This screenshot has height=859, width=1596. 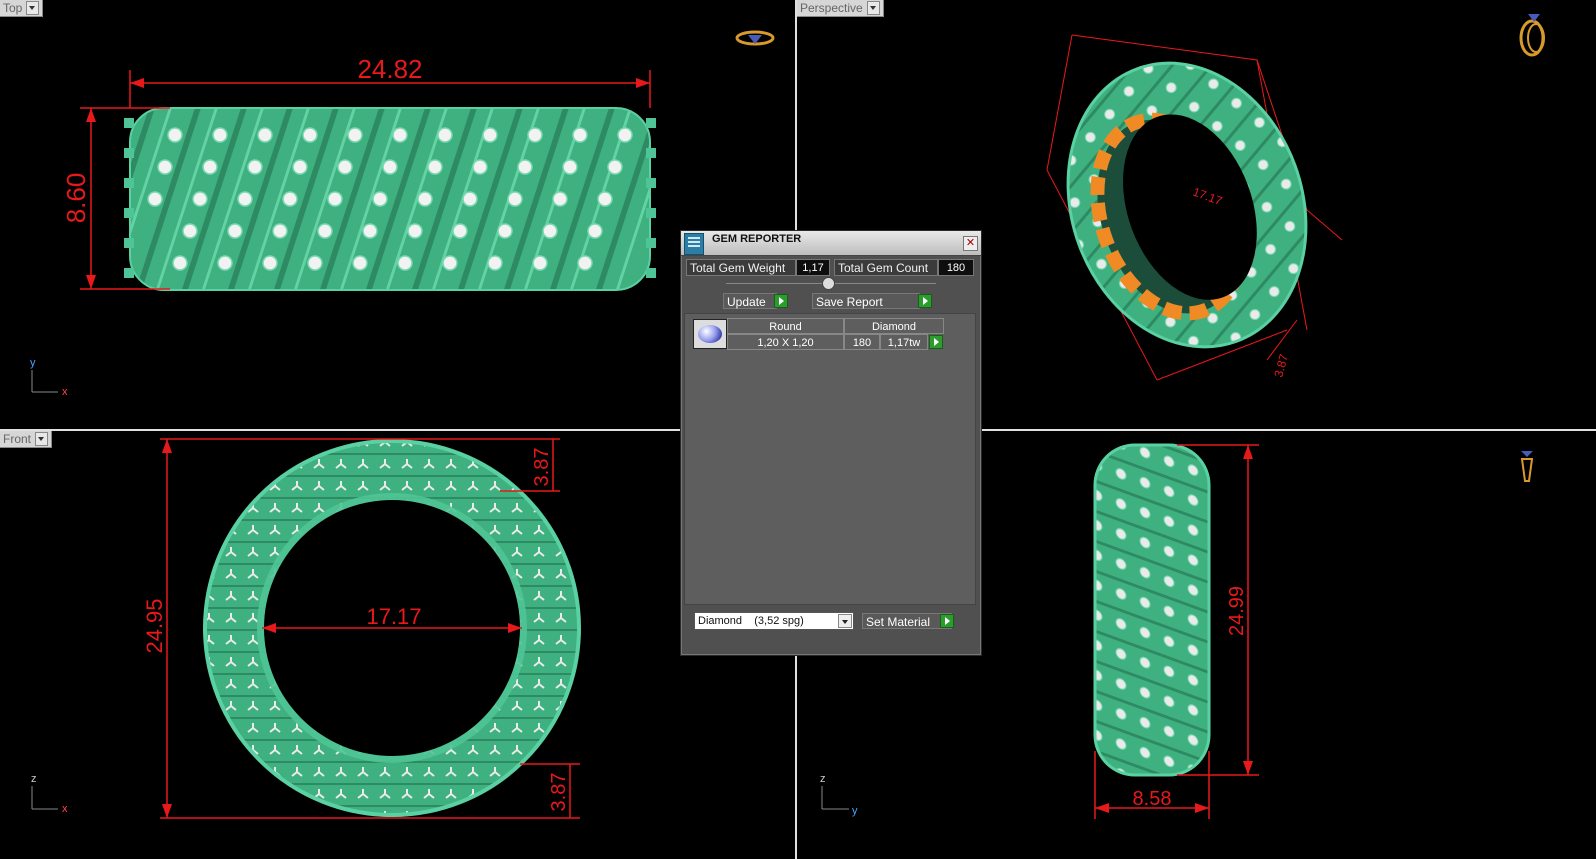 I want to click on diamond-thumbnail-icon, so click(x=710, y=334).